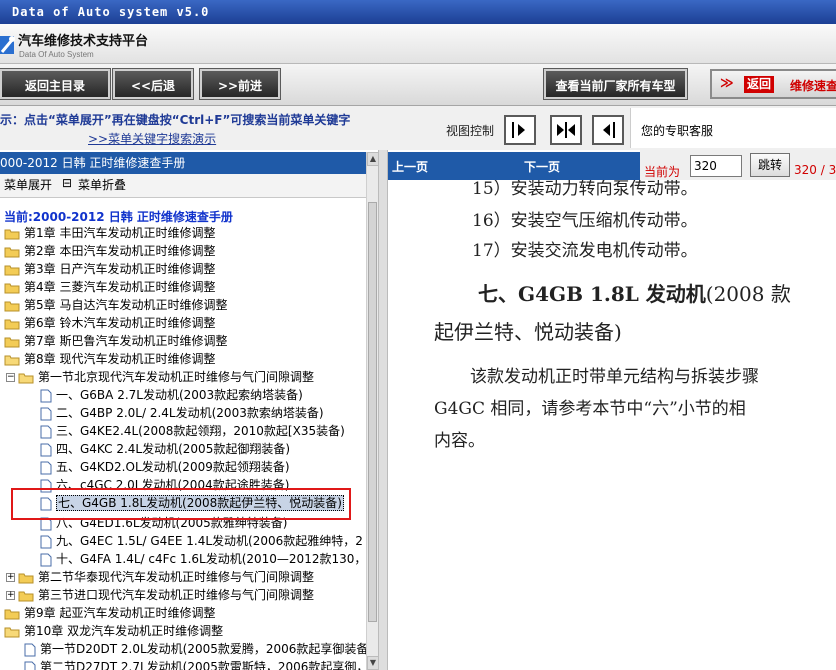 Image resolution: width=836 pixels, height=670 pixels. Describe the element at coordinates (201, 541) in the screenshot. I see `tree-node-document: 九、G4EC 1.5L/ G4EE 1.4L发动机(2006款起雅绅特，2` at that location.